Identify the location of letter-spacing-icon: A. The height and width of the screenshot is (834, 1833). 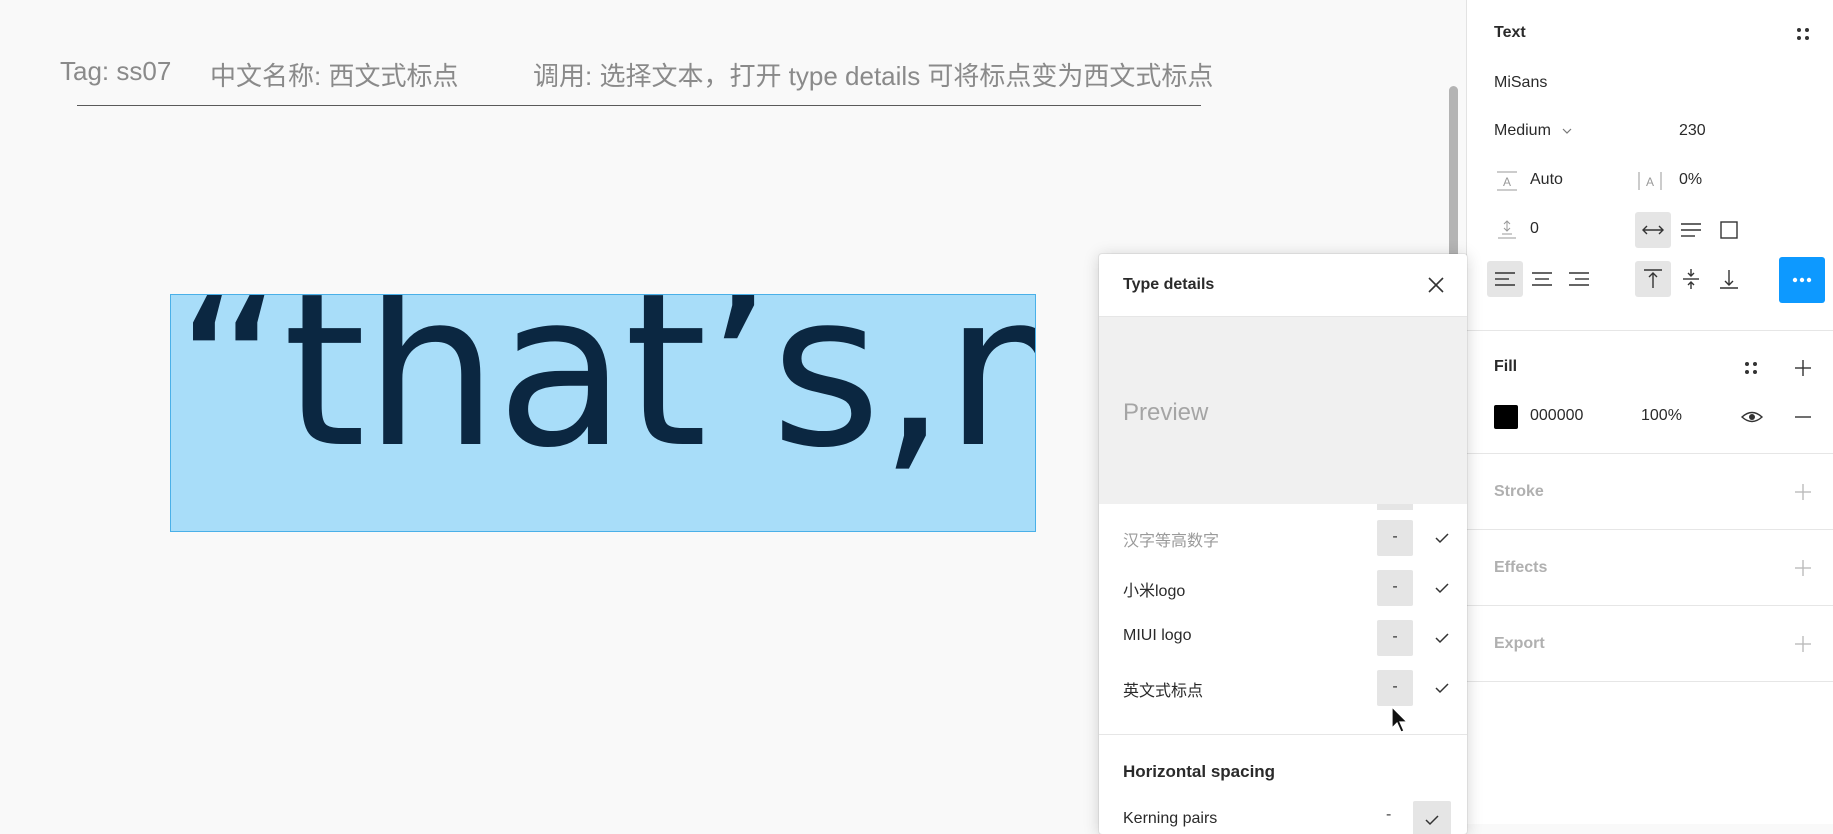
(1650, 181).